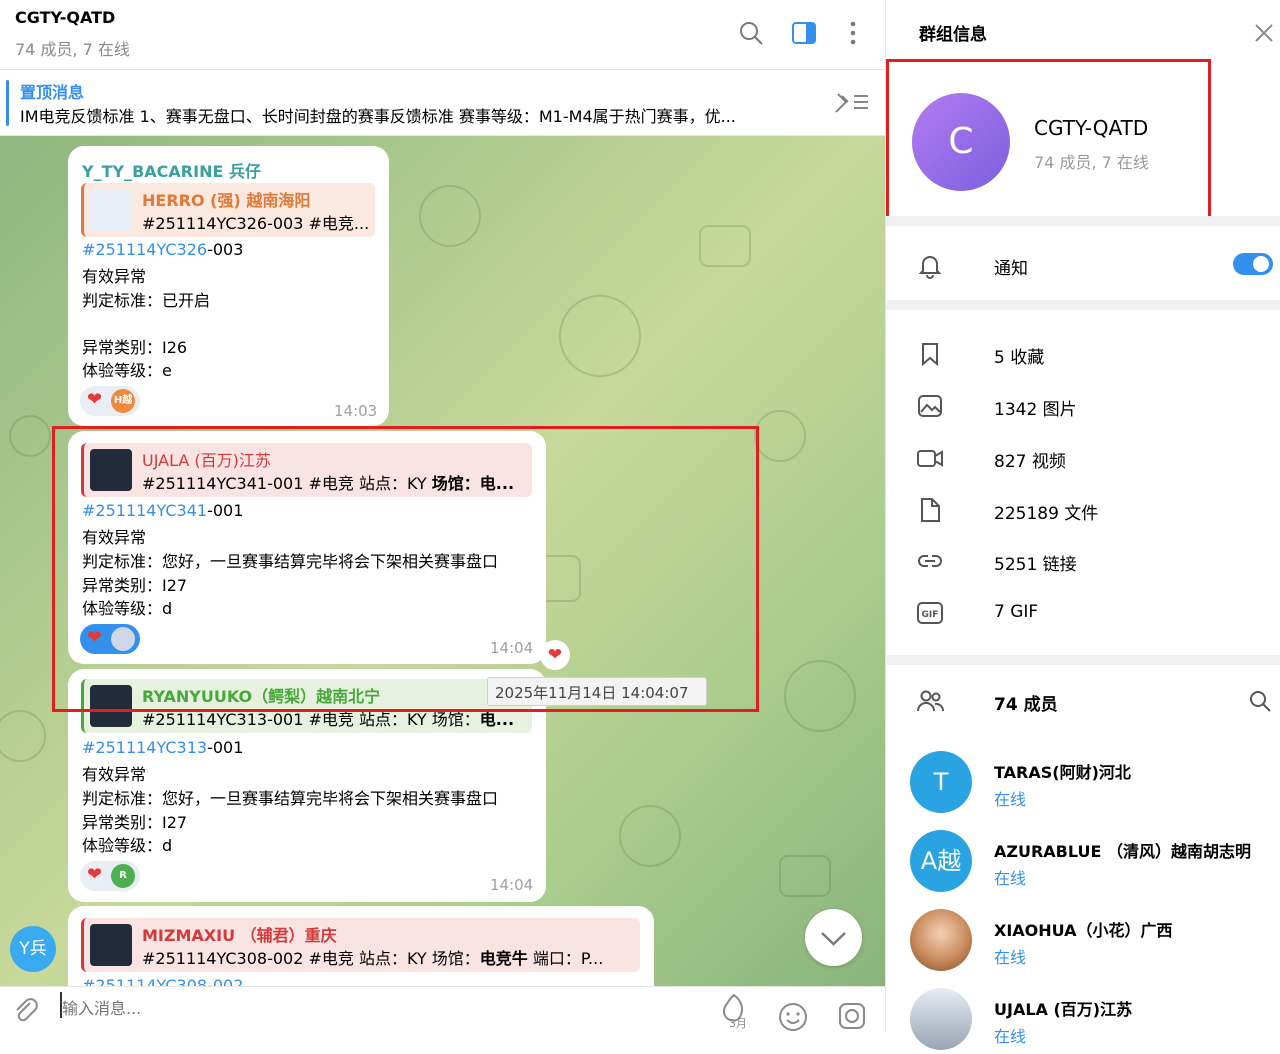 The width and height of the screenshot is (1280, 1054). I want to click on member-row: A越 AZURABLUE （清风）越南胡志明 在线, so click(1085, 863).